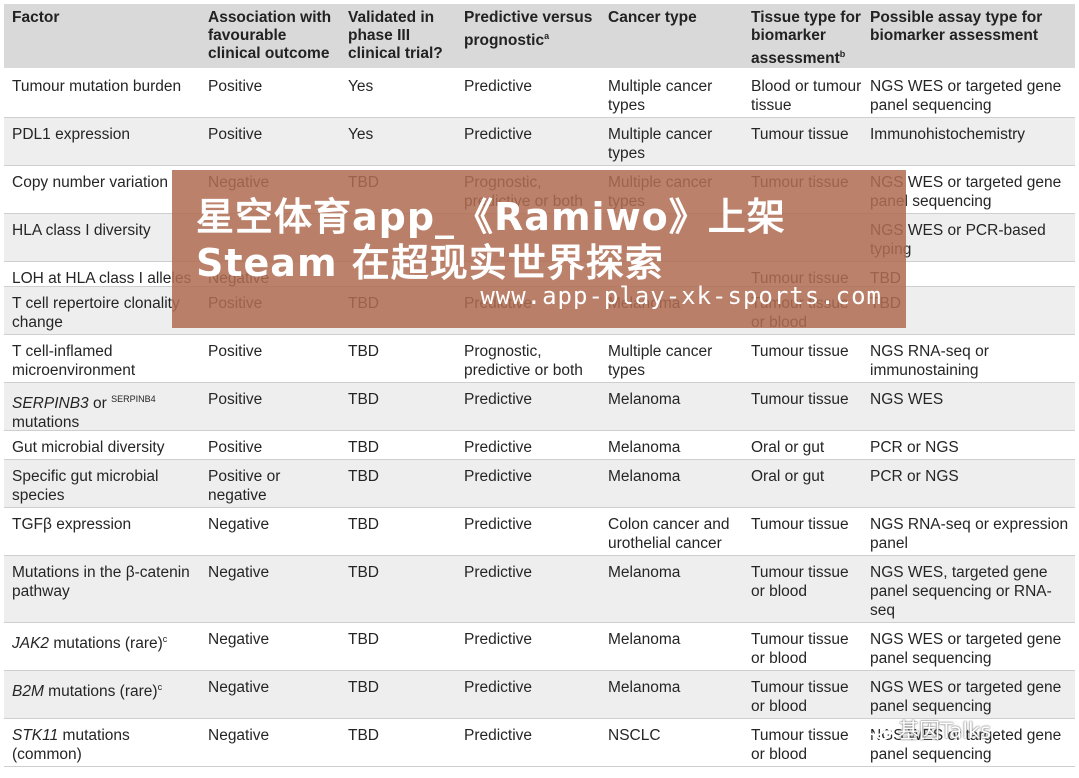 This screenshot has height=778, width=1079. Describe the element at coordinates (97, 86) in the screenshot. I see `cell-factor: Tumour mutation burden` at that location.